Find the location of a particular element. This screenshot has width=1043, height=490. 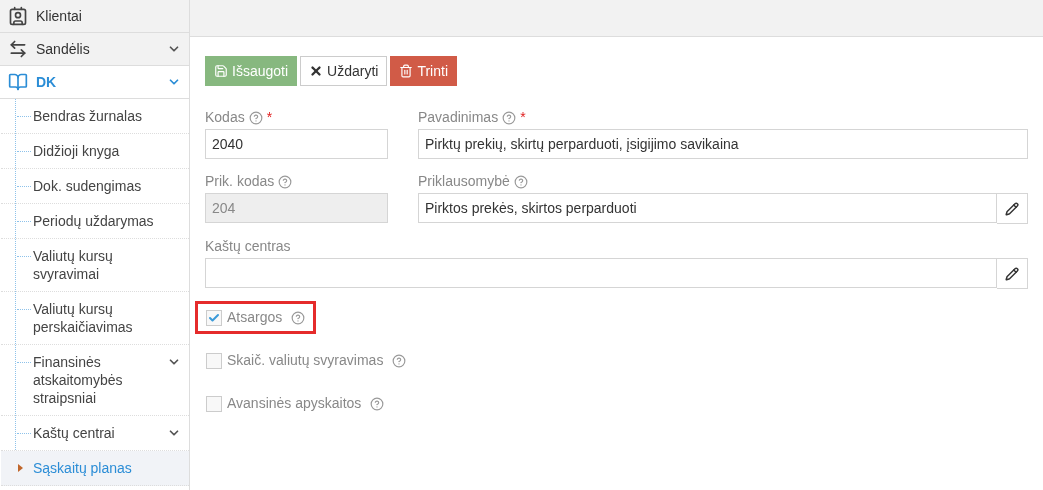

submenu-item: Finansinės atskaitomybės straipsniai is located at coordinates (95, 380).